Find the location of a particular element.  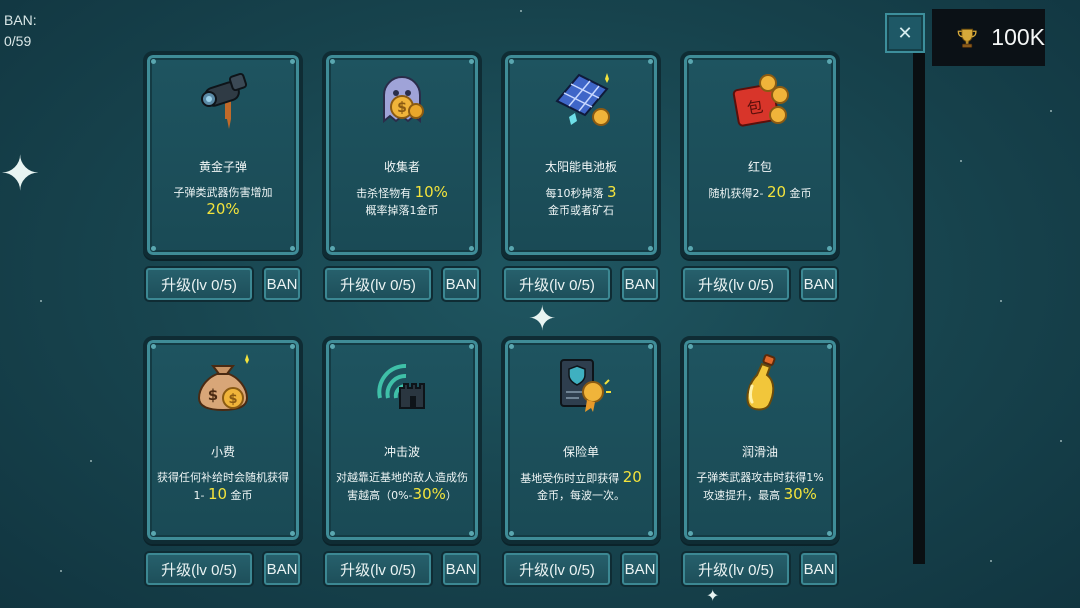

card-description: 获得任何补给时会随机获得1- 10 金币 is located at coordinates (223, 486).